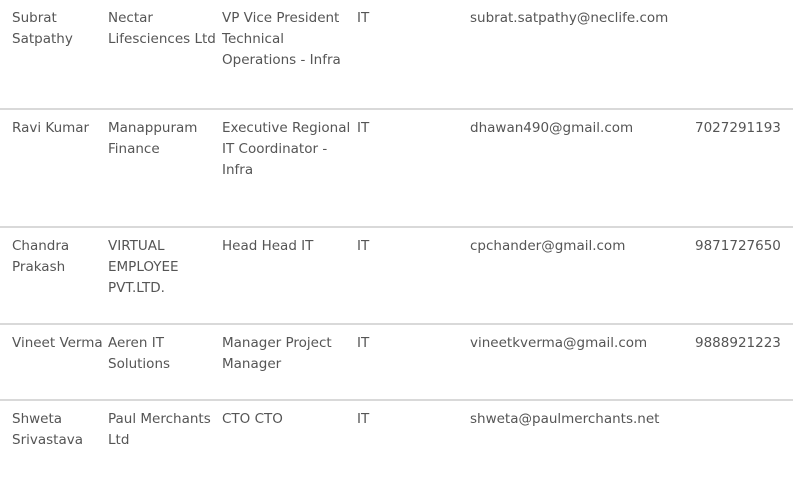 The image size is (793, 482). Describe the element at coordinates (139, 353) in the screenshot. I see `contact-company: Aeren IT Solutions` at that location.